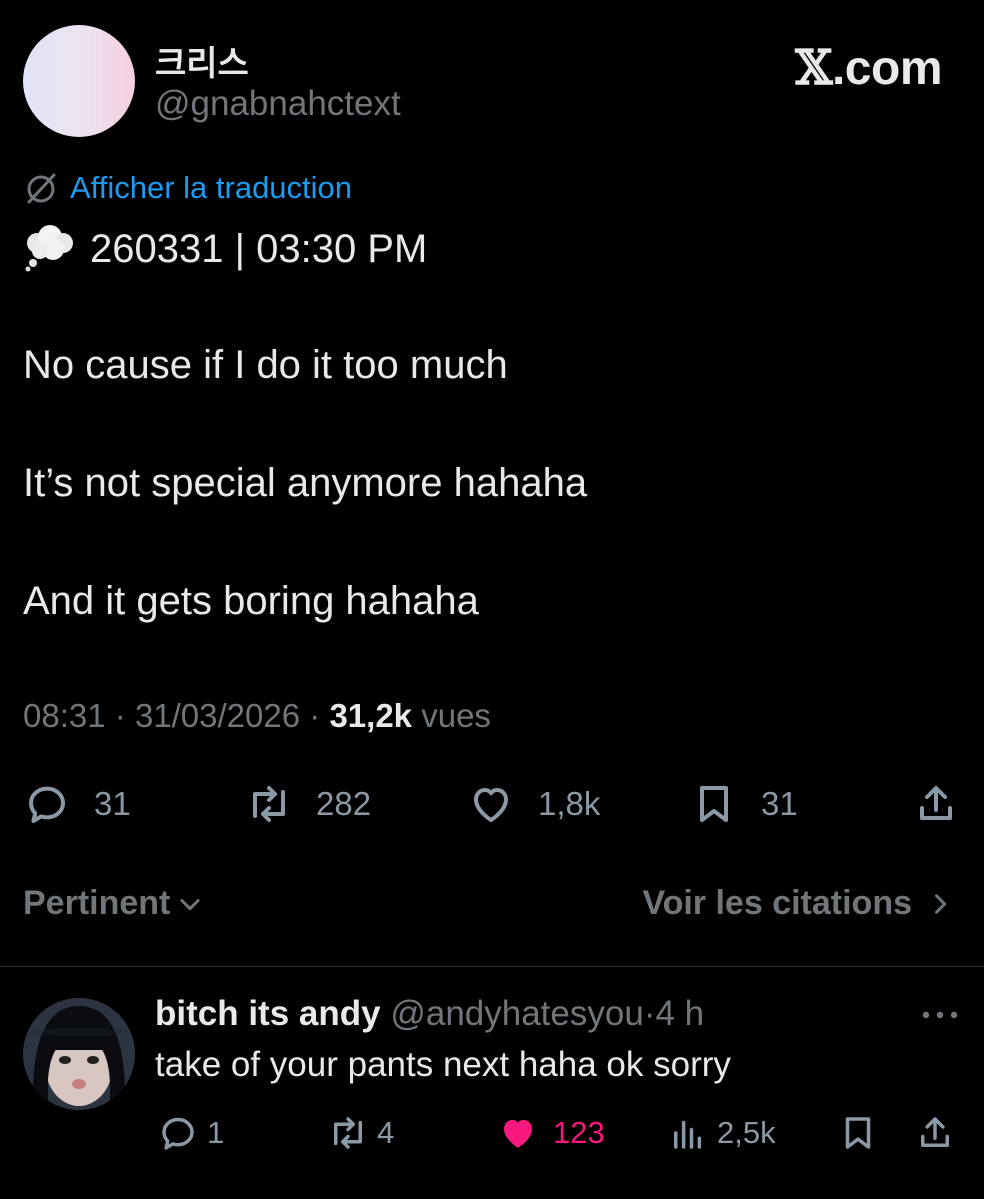  I want to click on divider, so click(492, 966).